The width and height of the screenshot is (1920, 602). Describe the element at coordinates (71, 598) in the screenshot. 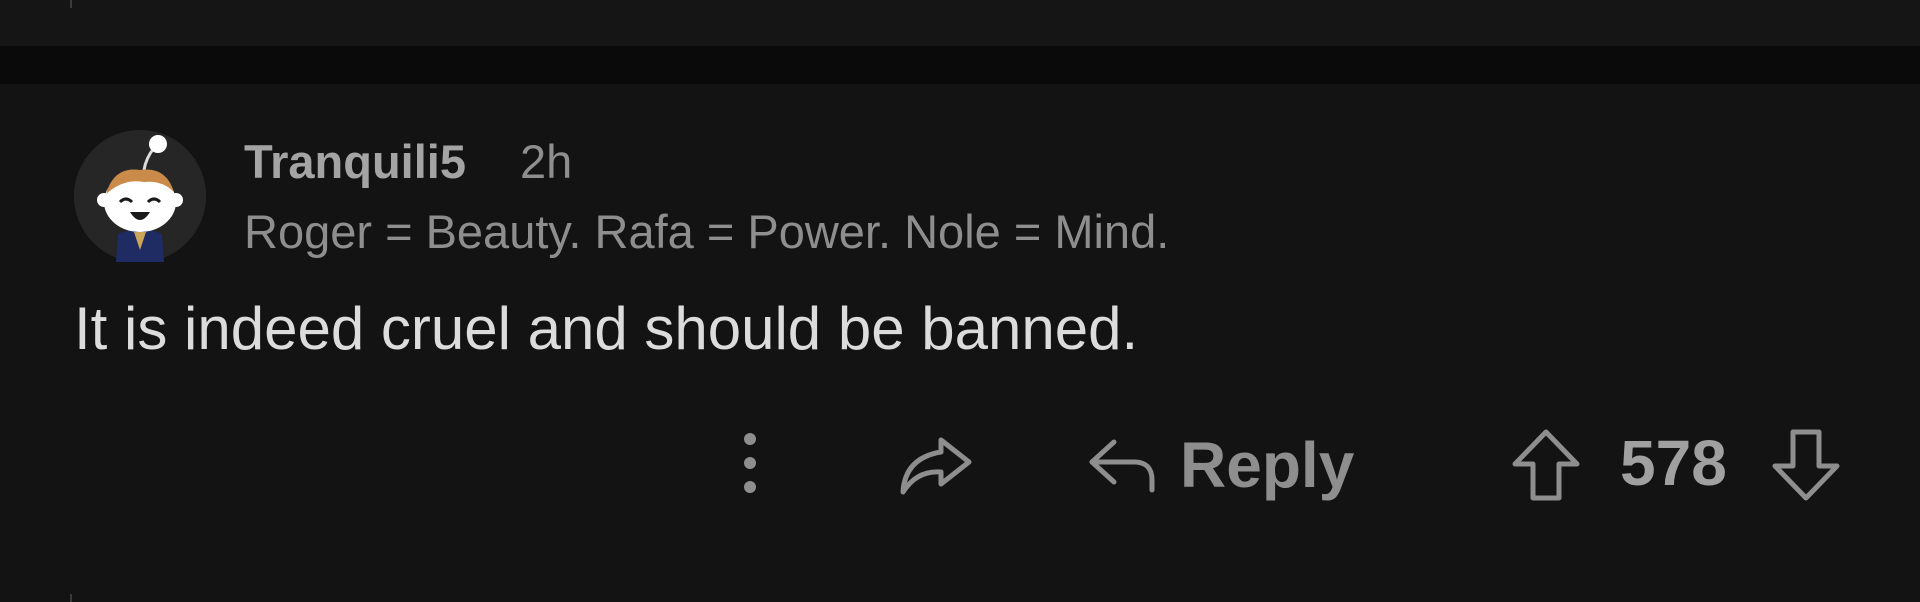

I see `thread-line-bottom` at that location.